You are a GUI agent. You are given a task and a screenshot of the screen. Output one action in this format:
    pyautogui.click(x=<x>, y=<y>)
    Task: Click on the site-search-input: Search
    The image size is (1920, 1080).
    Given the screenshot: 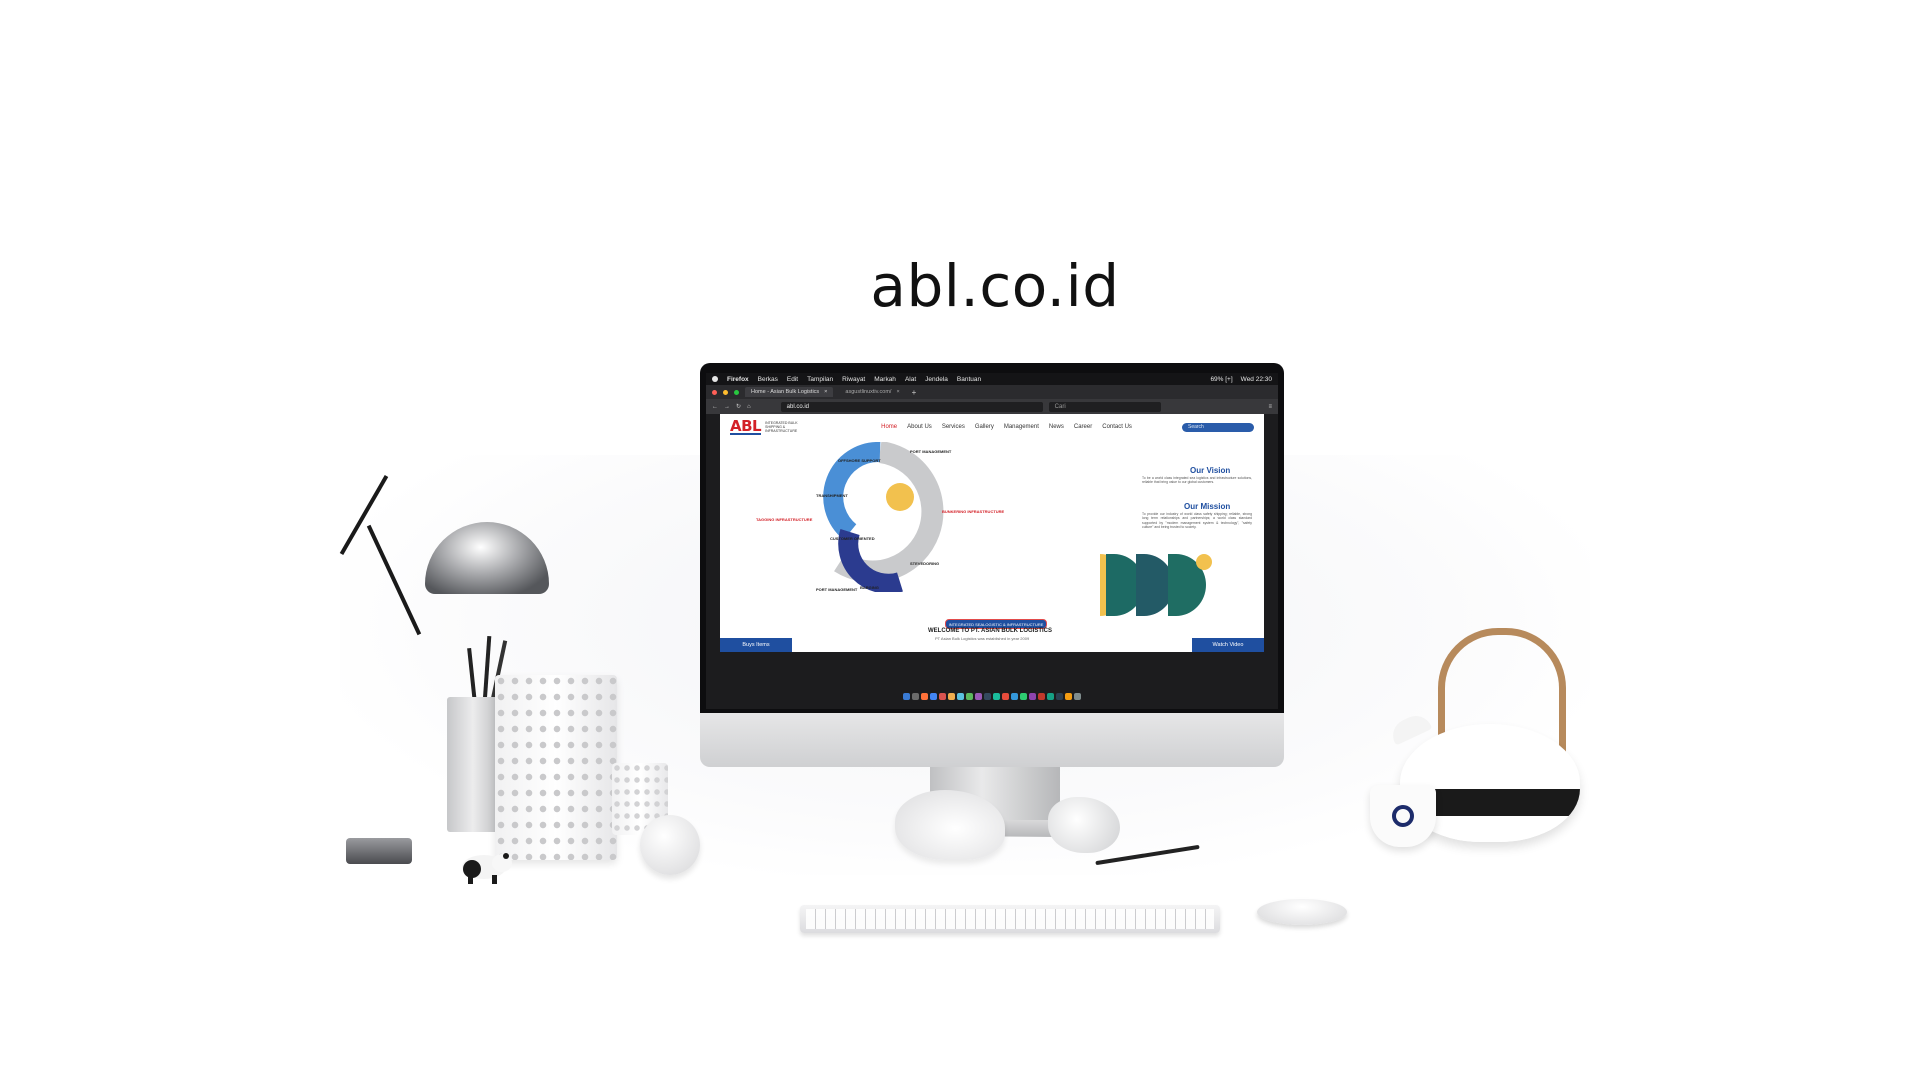 What is the action you would take?
    pyautogui.click(x=1218, y=427)
    